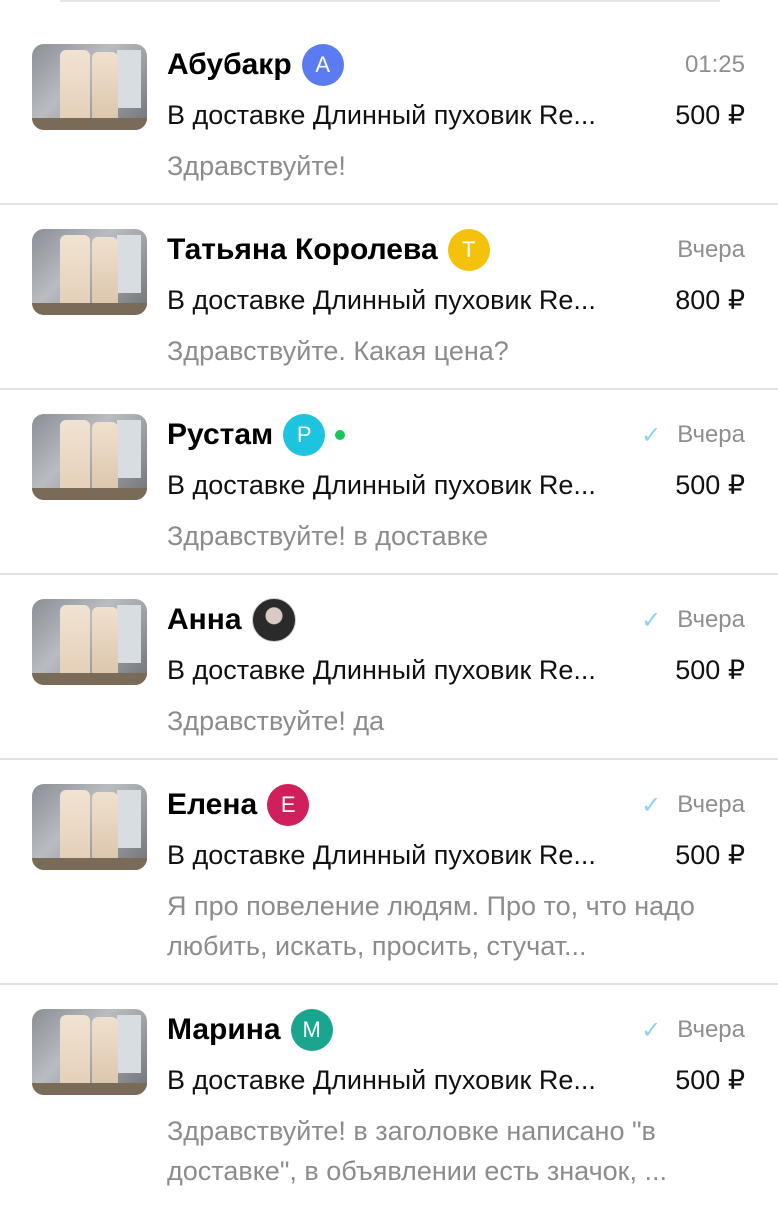 This screenshot has height=1210, width=778. I want to click on chat-header: Марина M, so click(250, 1030).